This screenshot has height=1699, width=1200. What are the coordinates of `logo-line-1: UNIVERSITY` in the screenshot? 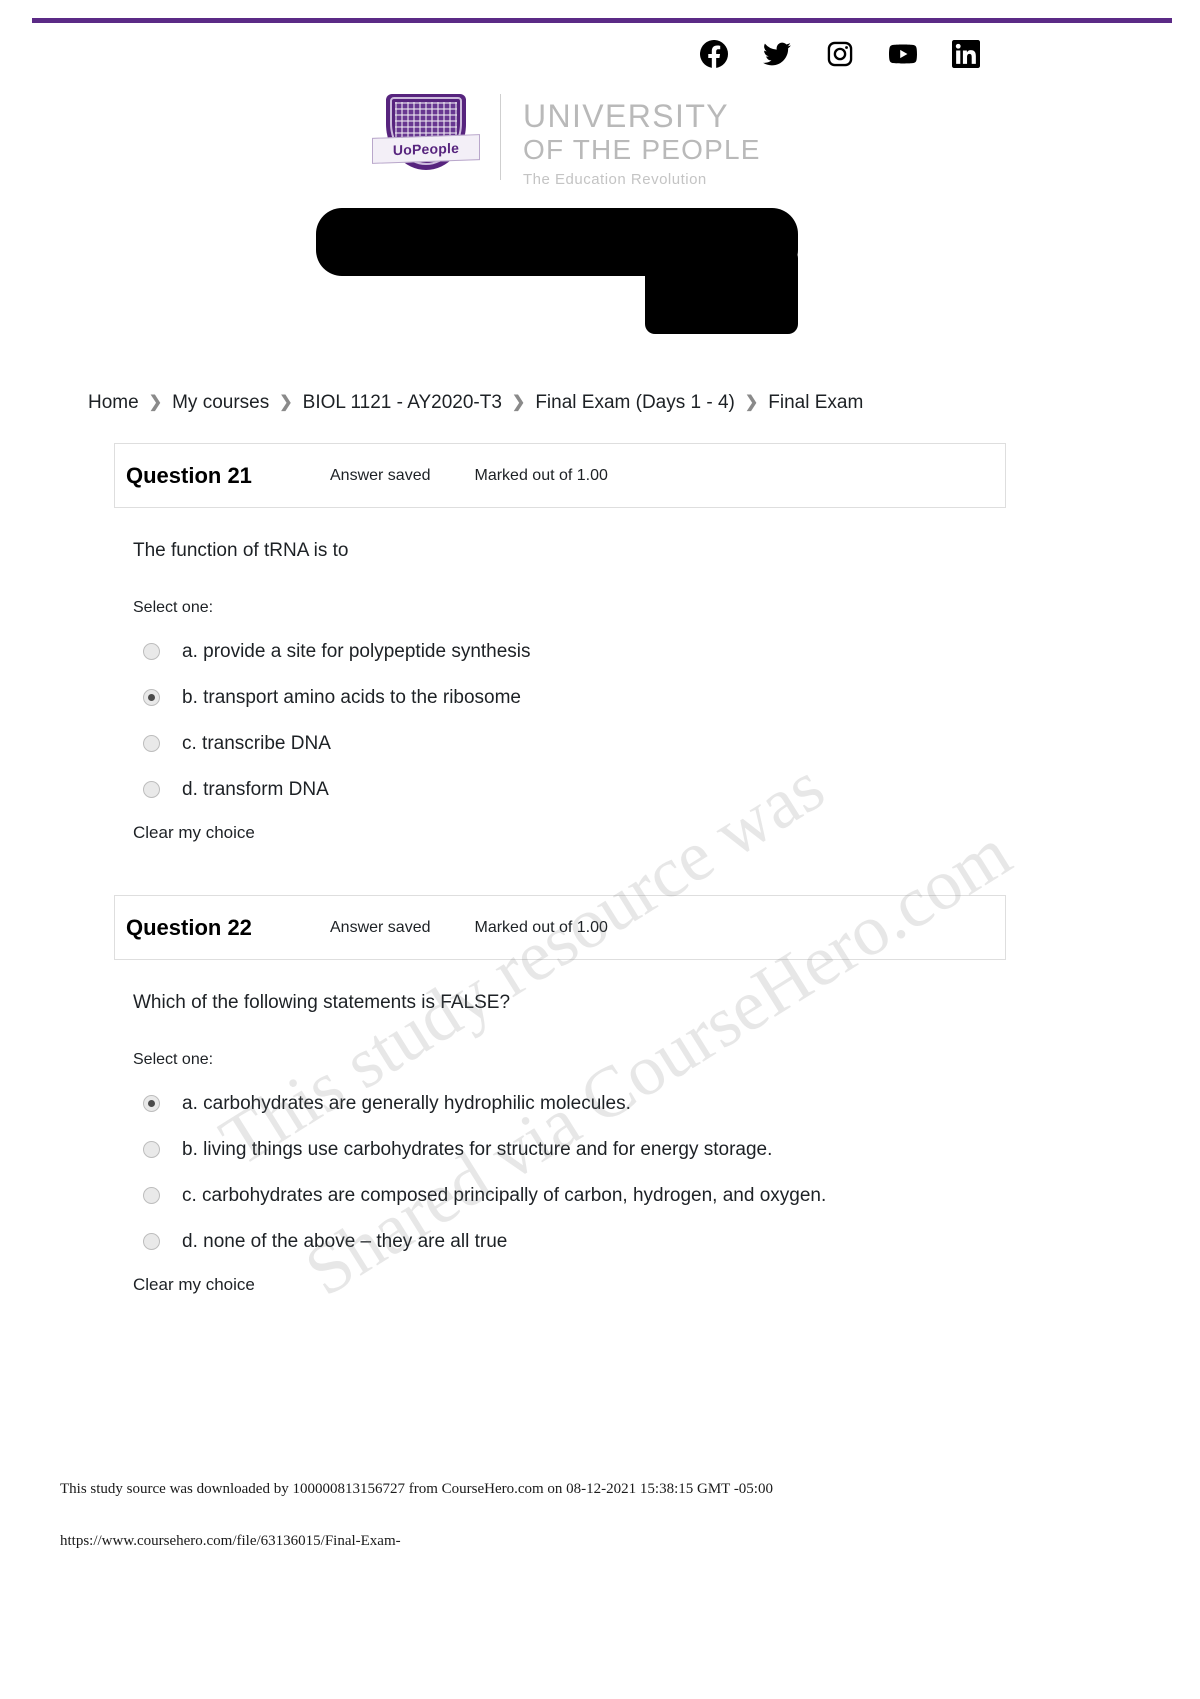 It's located at (626, 116).